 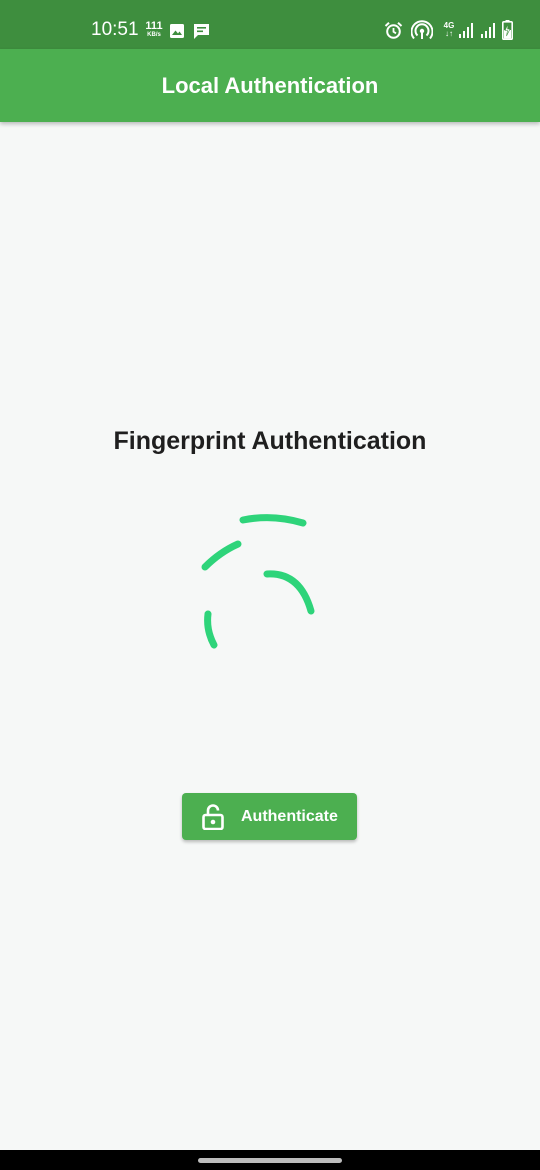 What do you see at coordinates (449, 33) in the screenshot?
I see `network-activity-arrows: ↓↑` at bounding box center [449, 33].